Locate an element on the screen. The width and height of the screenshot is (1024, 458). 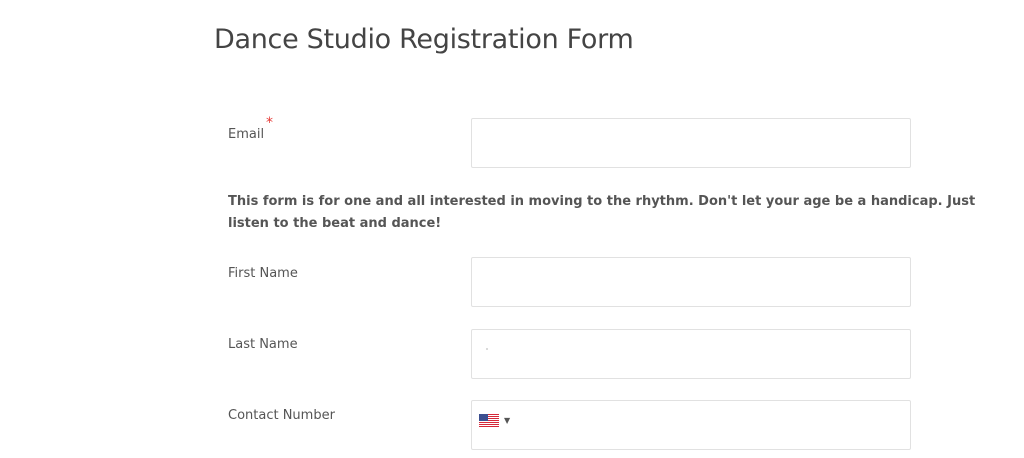
last-name-label: Last Name is located at coordinates (263, 344).